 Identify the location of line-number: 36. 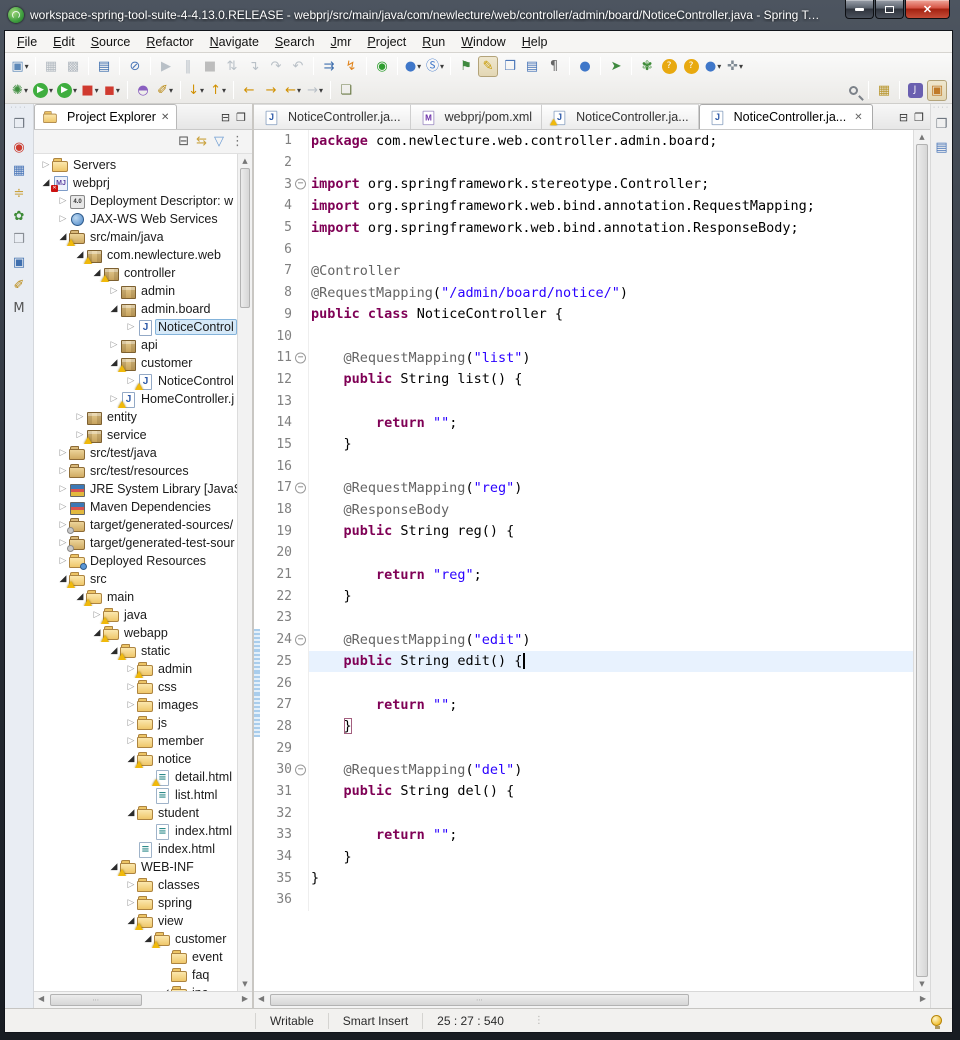
(276, 899).